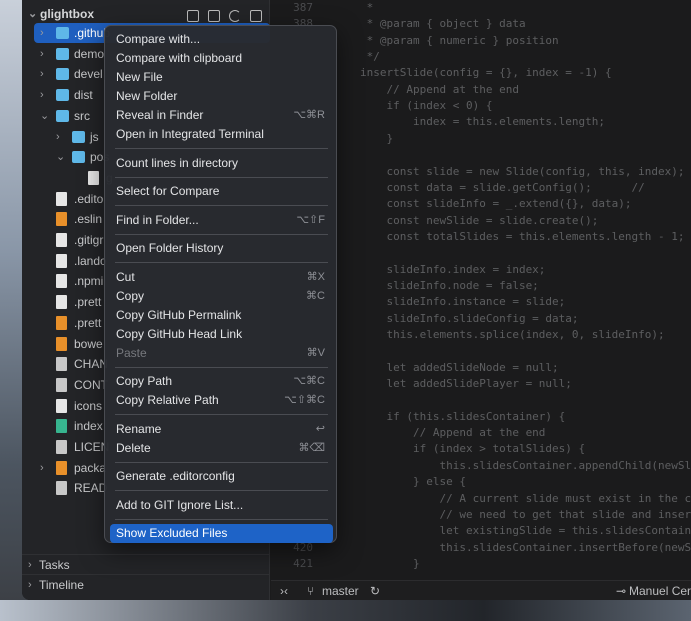 This screenshot has height=621, width=691. What do you see at coordinates (284, 590) in the screenshot?
I see `remote-icon: ›‹` at bounding box center [284, 590].